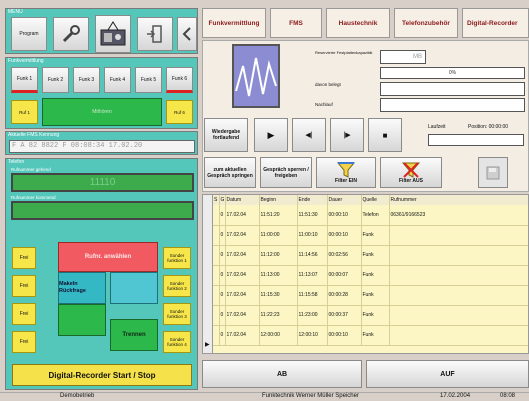  I want to click on sonder-3-button: Sonder funktion 3, so click(177, 314).